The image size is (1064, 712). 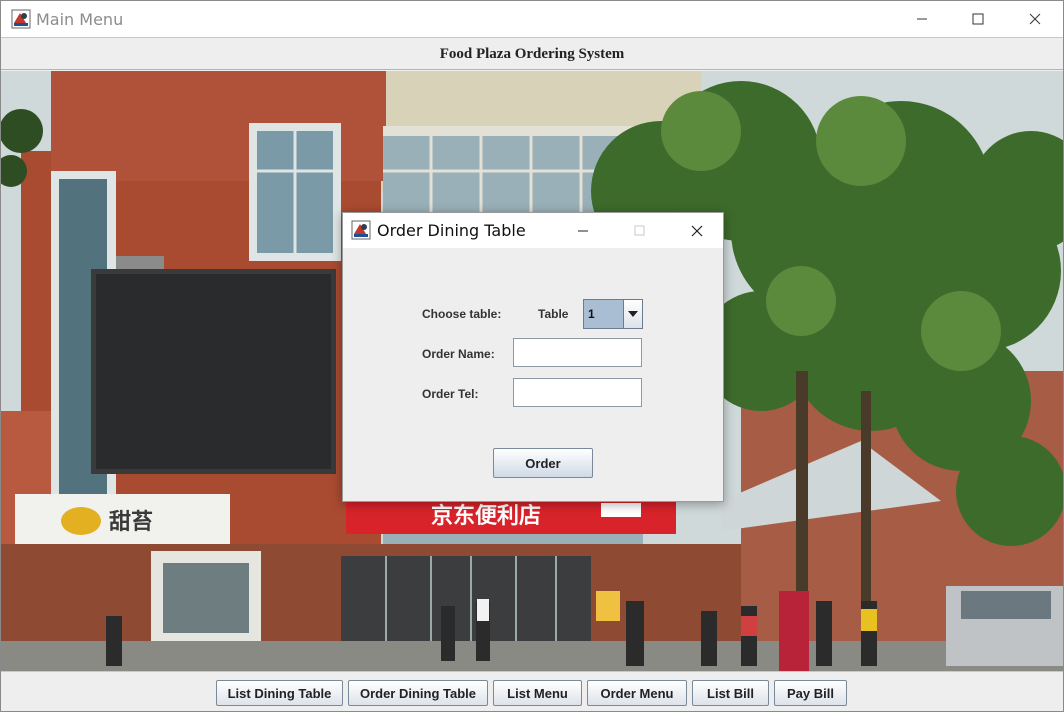 I want to click on order-name-input, so click(x=577, y=352).